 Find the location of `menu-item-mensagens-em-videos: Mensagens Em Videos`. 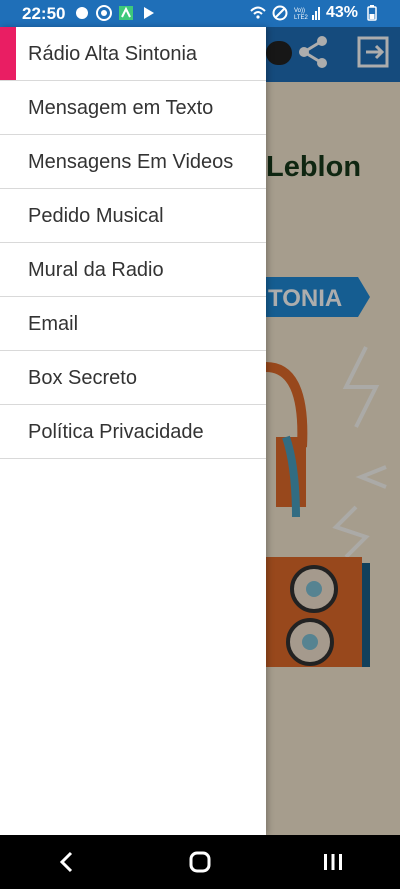

menu-item-mensagens-em-videos: Mensagens Em Videos is located at coordinates (133, 162).